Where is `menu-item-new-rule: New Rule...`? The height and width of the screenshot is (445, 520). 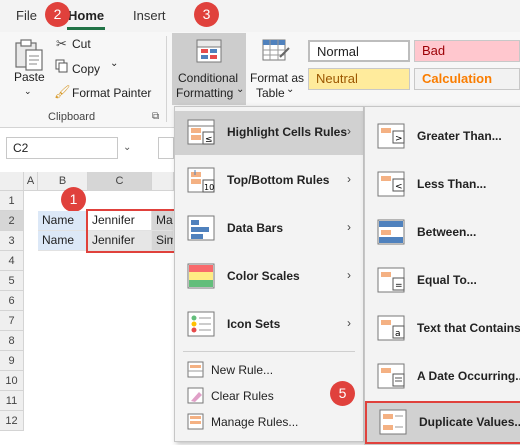
menu-item-new-rule: New Rule... is located at coordinates (269, 370).